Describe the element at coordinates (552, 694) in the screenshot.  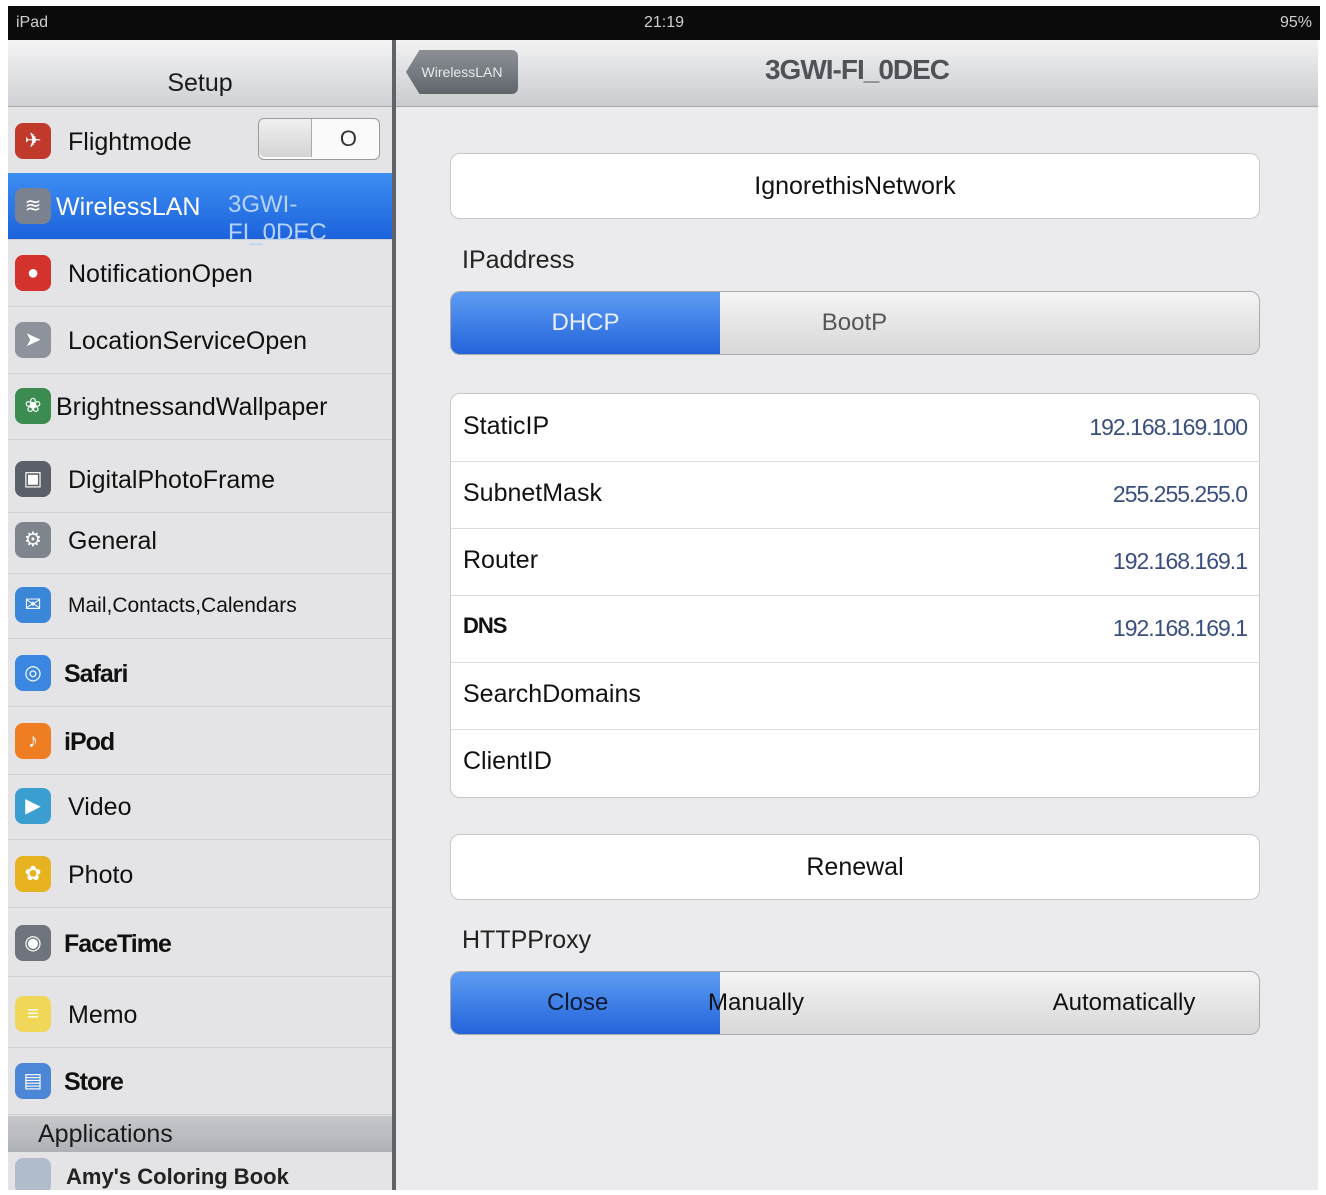
I see `row-key: SearchDomains` at that location.